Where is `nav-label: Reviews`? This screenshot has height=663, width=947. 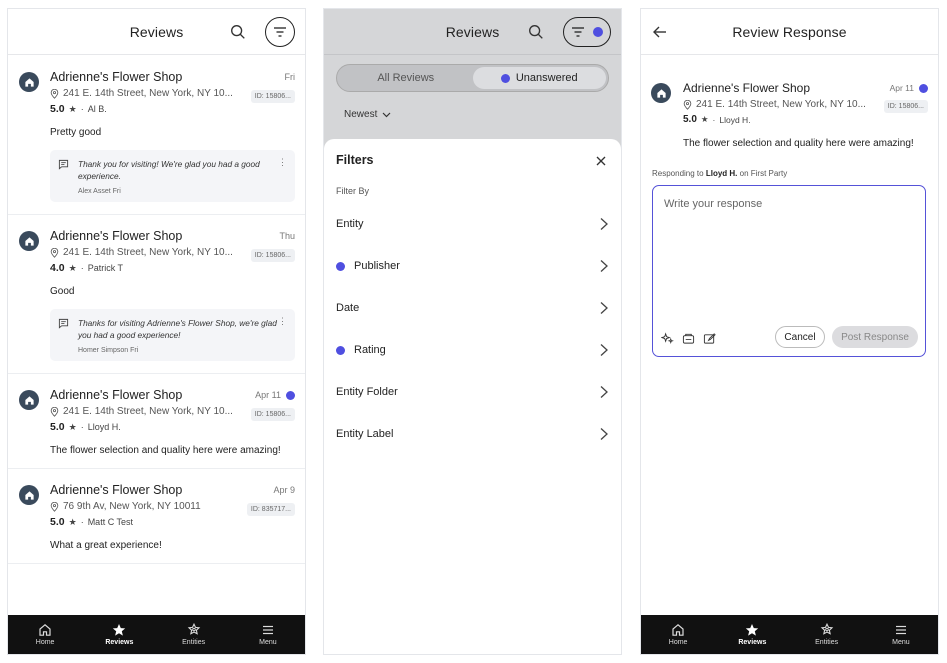
nav-label: Reviews is located at coordinates (752, 642).